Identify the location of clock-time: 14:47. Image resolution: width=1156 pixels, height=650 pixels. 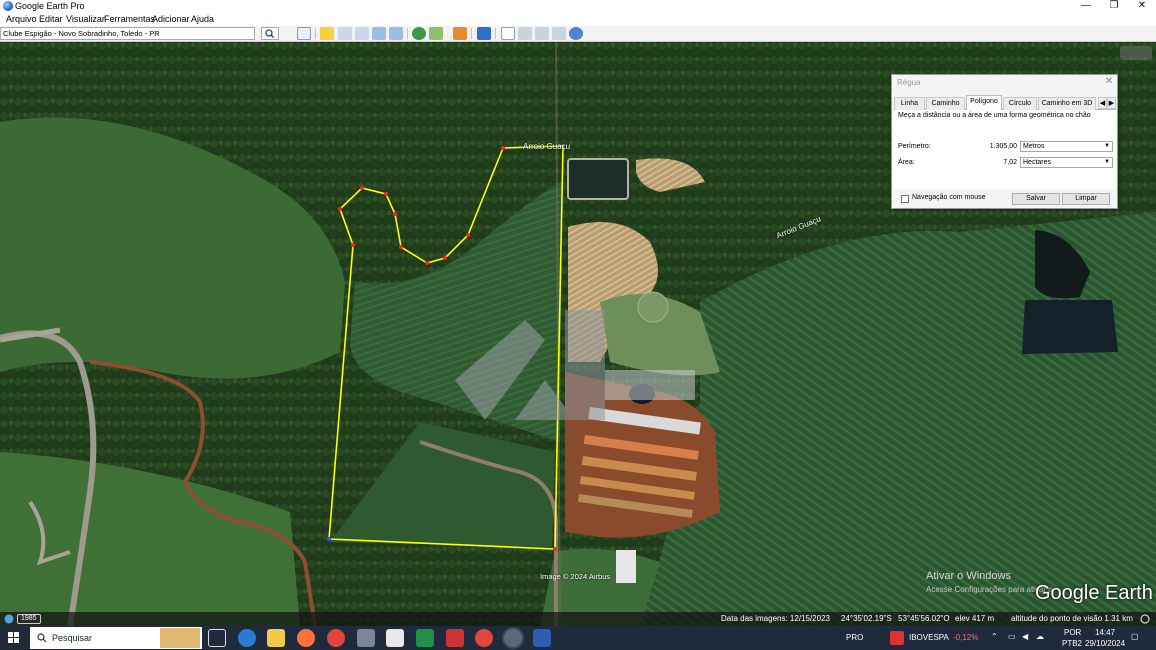
(1105, 632).